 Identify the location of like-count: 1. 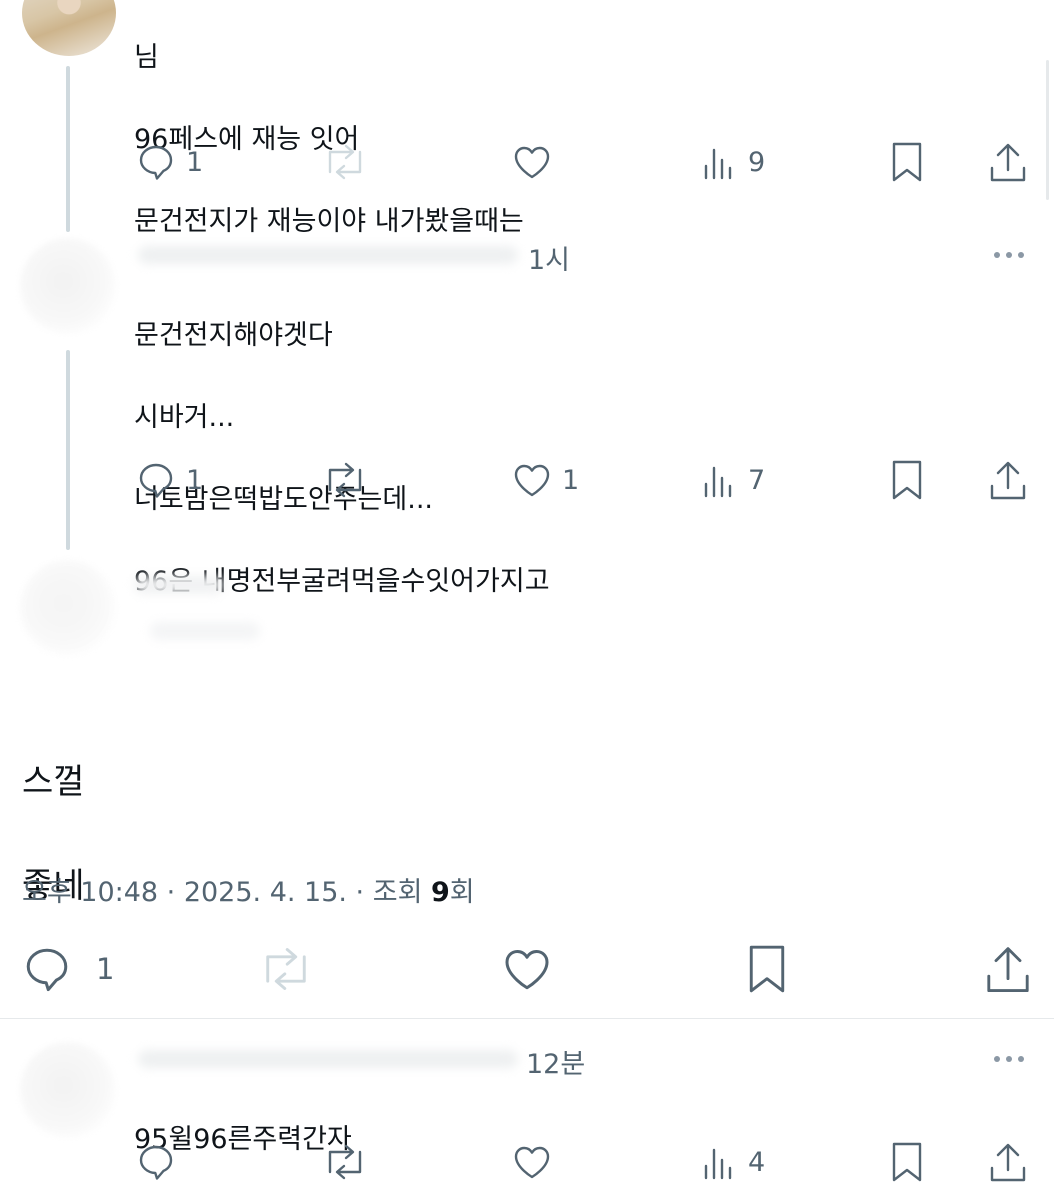
(571, 480).